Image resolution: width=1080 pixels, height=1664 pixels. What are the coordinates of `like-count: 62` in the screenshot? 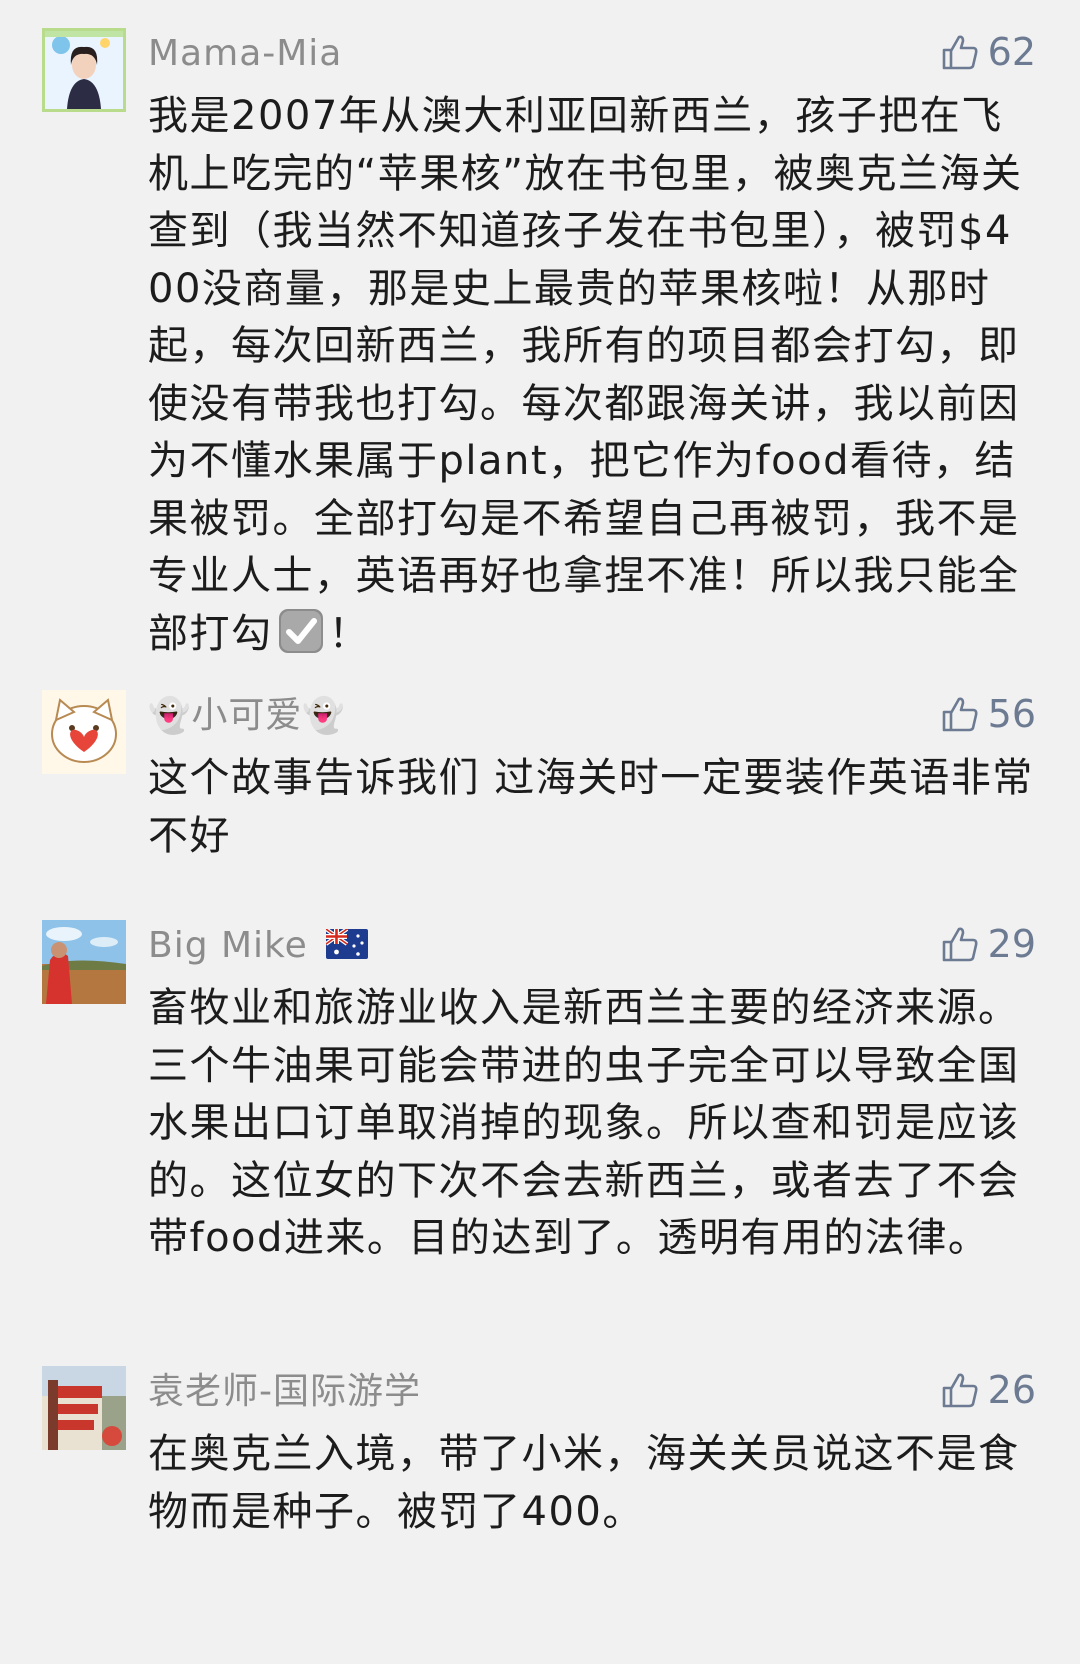 It's located at (1011, 52).